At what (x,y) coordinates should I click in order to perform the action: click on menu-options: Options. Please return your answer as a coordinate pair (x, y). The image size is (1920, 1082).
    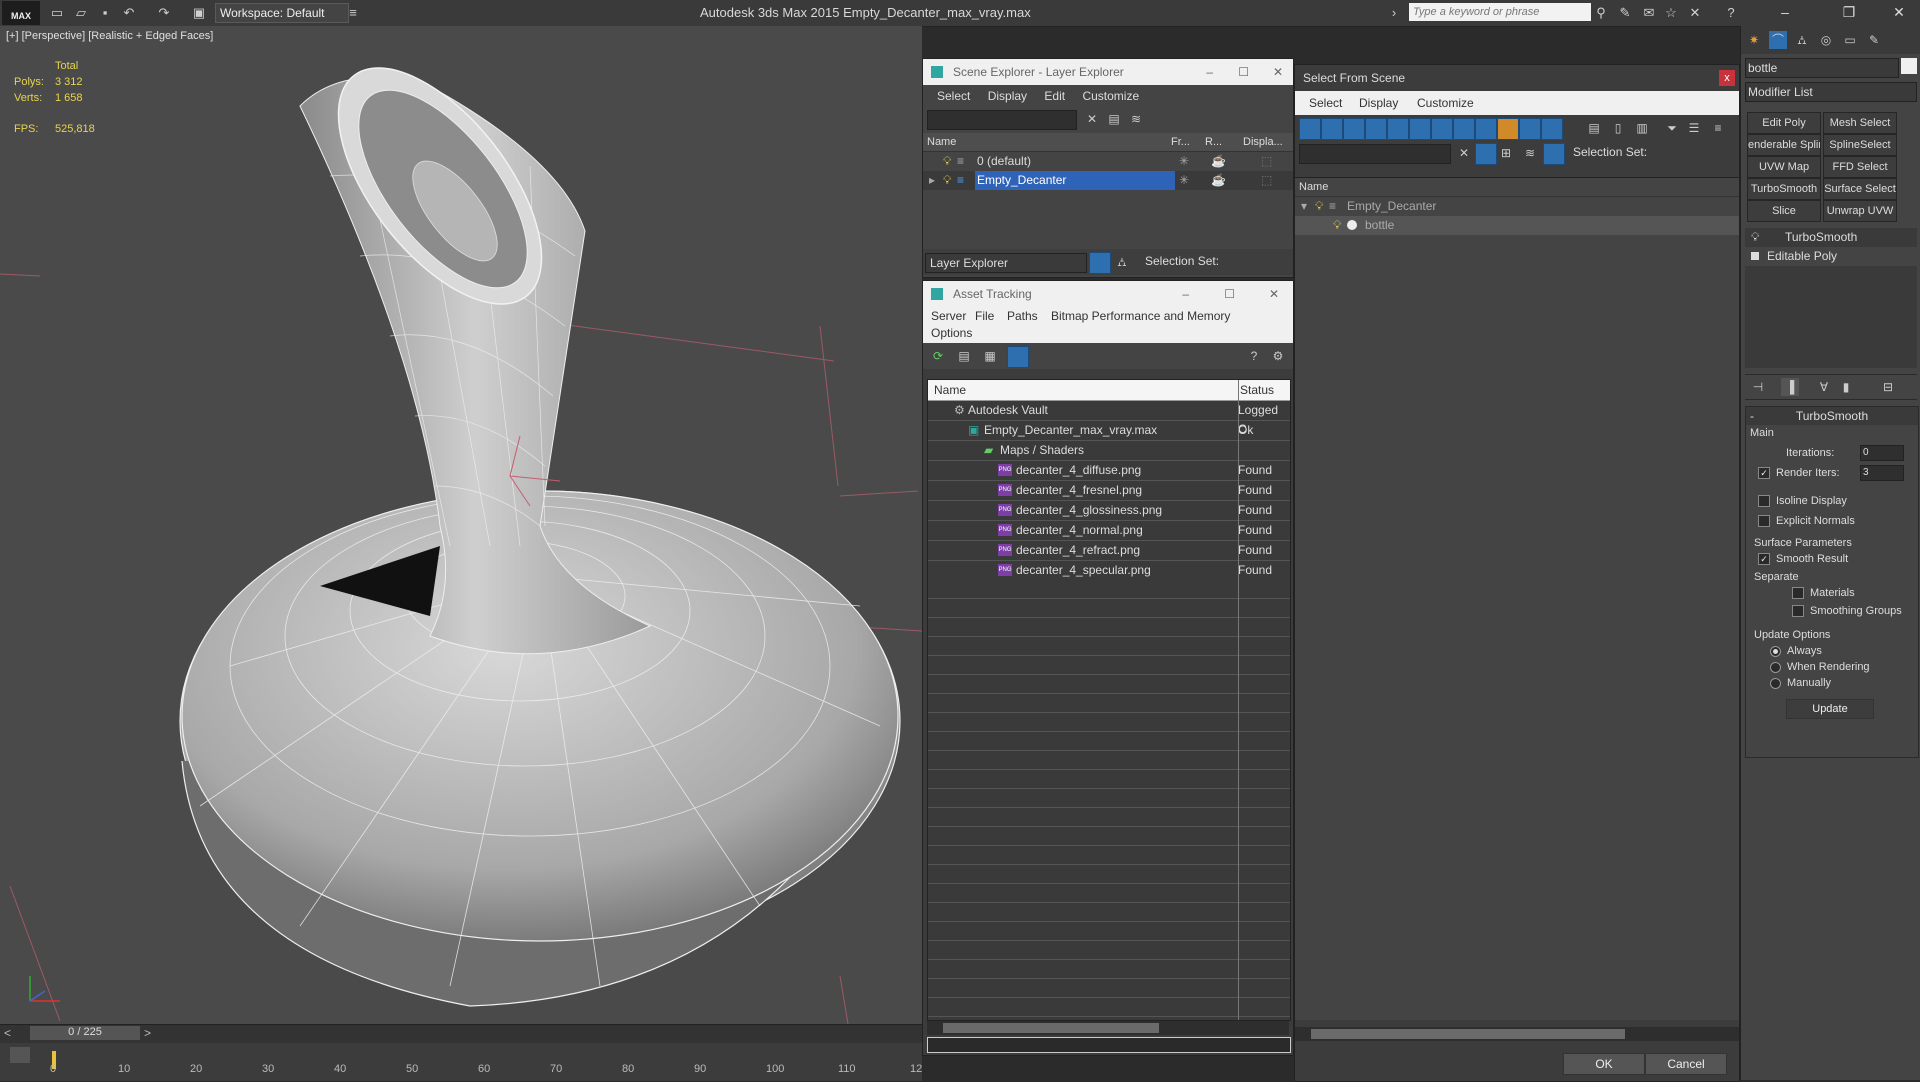
    Looking at the image, I should click on (951, 333).